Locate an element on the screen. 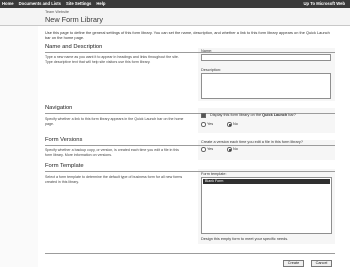 This screenshot has height=267, width=350. name-description-heading: Name and Description is located at coordinates (74, 47).